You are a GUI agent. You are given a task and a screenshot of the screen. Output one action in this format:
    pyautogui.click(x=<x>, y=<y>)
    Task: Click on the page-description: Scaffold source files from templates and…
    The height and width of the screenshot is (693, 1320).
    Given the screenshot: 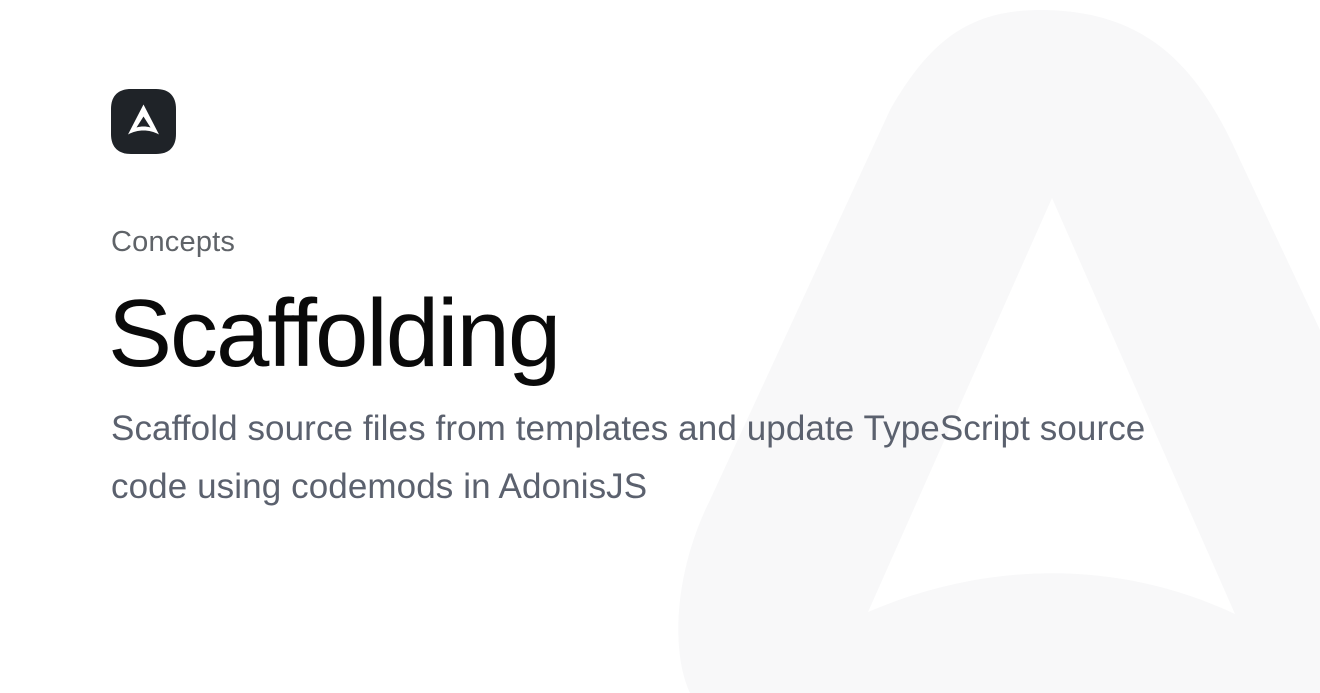 What is the action you would take?
    pyautogui.click(x=628, y=457)
    